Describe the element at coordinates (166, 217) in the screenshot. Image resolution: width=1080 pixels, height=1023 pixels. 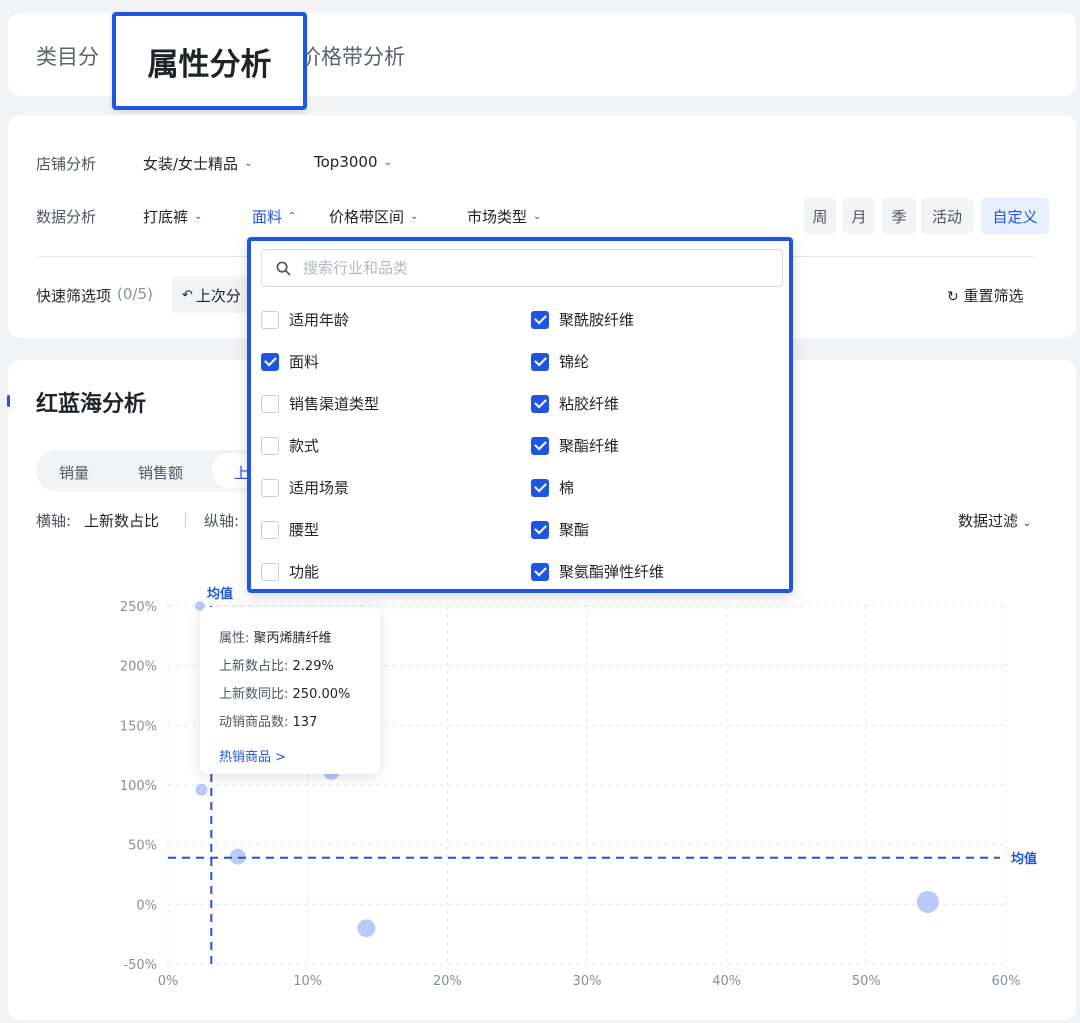
I see `category-value: 打底裤` at that location.